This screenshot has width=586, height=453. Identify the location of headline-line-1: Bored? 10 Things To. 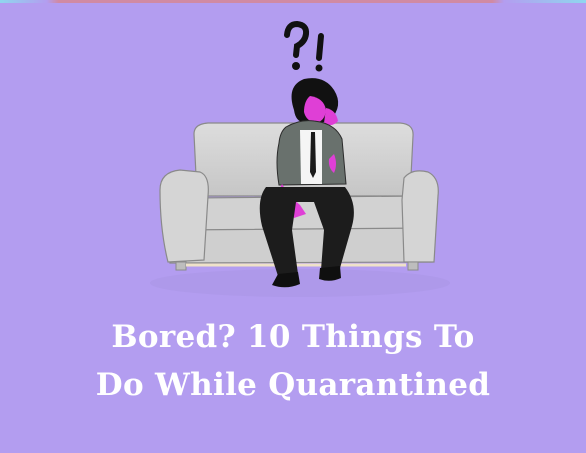
(293, 337).